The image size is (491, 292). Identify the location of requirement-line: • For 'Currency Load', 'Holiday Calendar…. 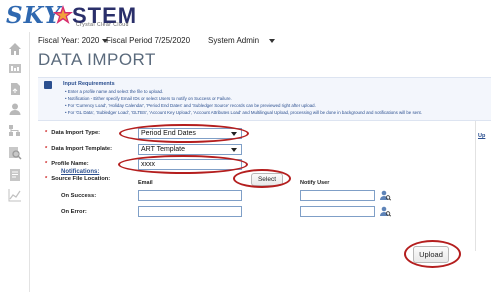
(190, 105).